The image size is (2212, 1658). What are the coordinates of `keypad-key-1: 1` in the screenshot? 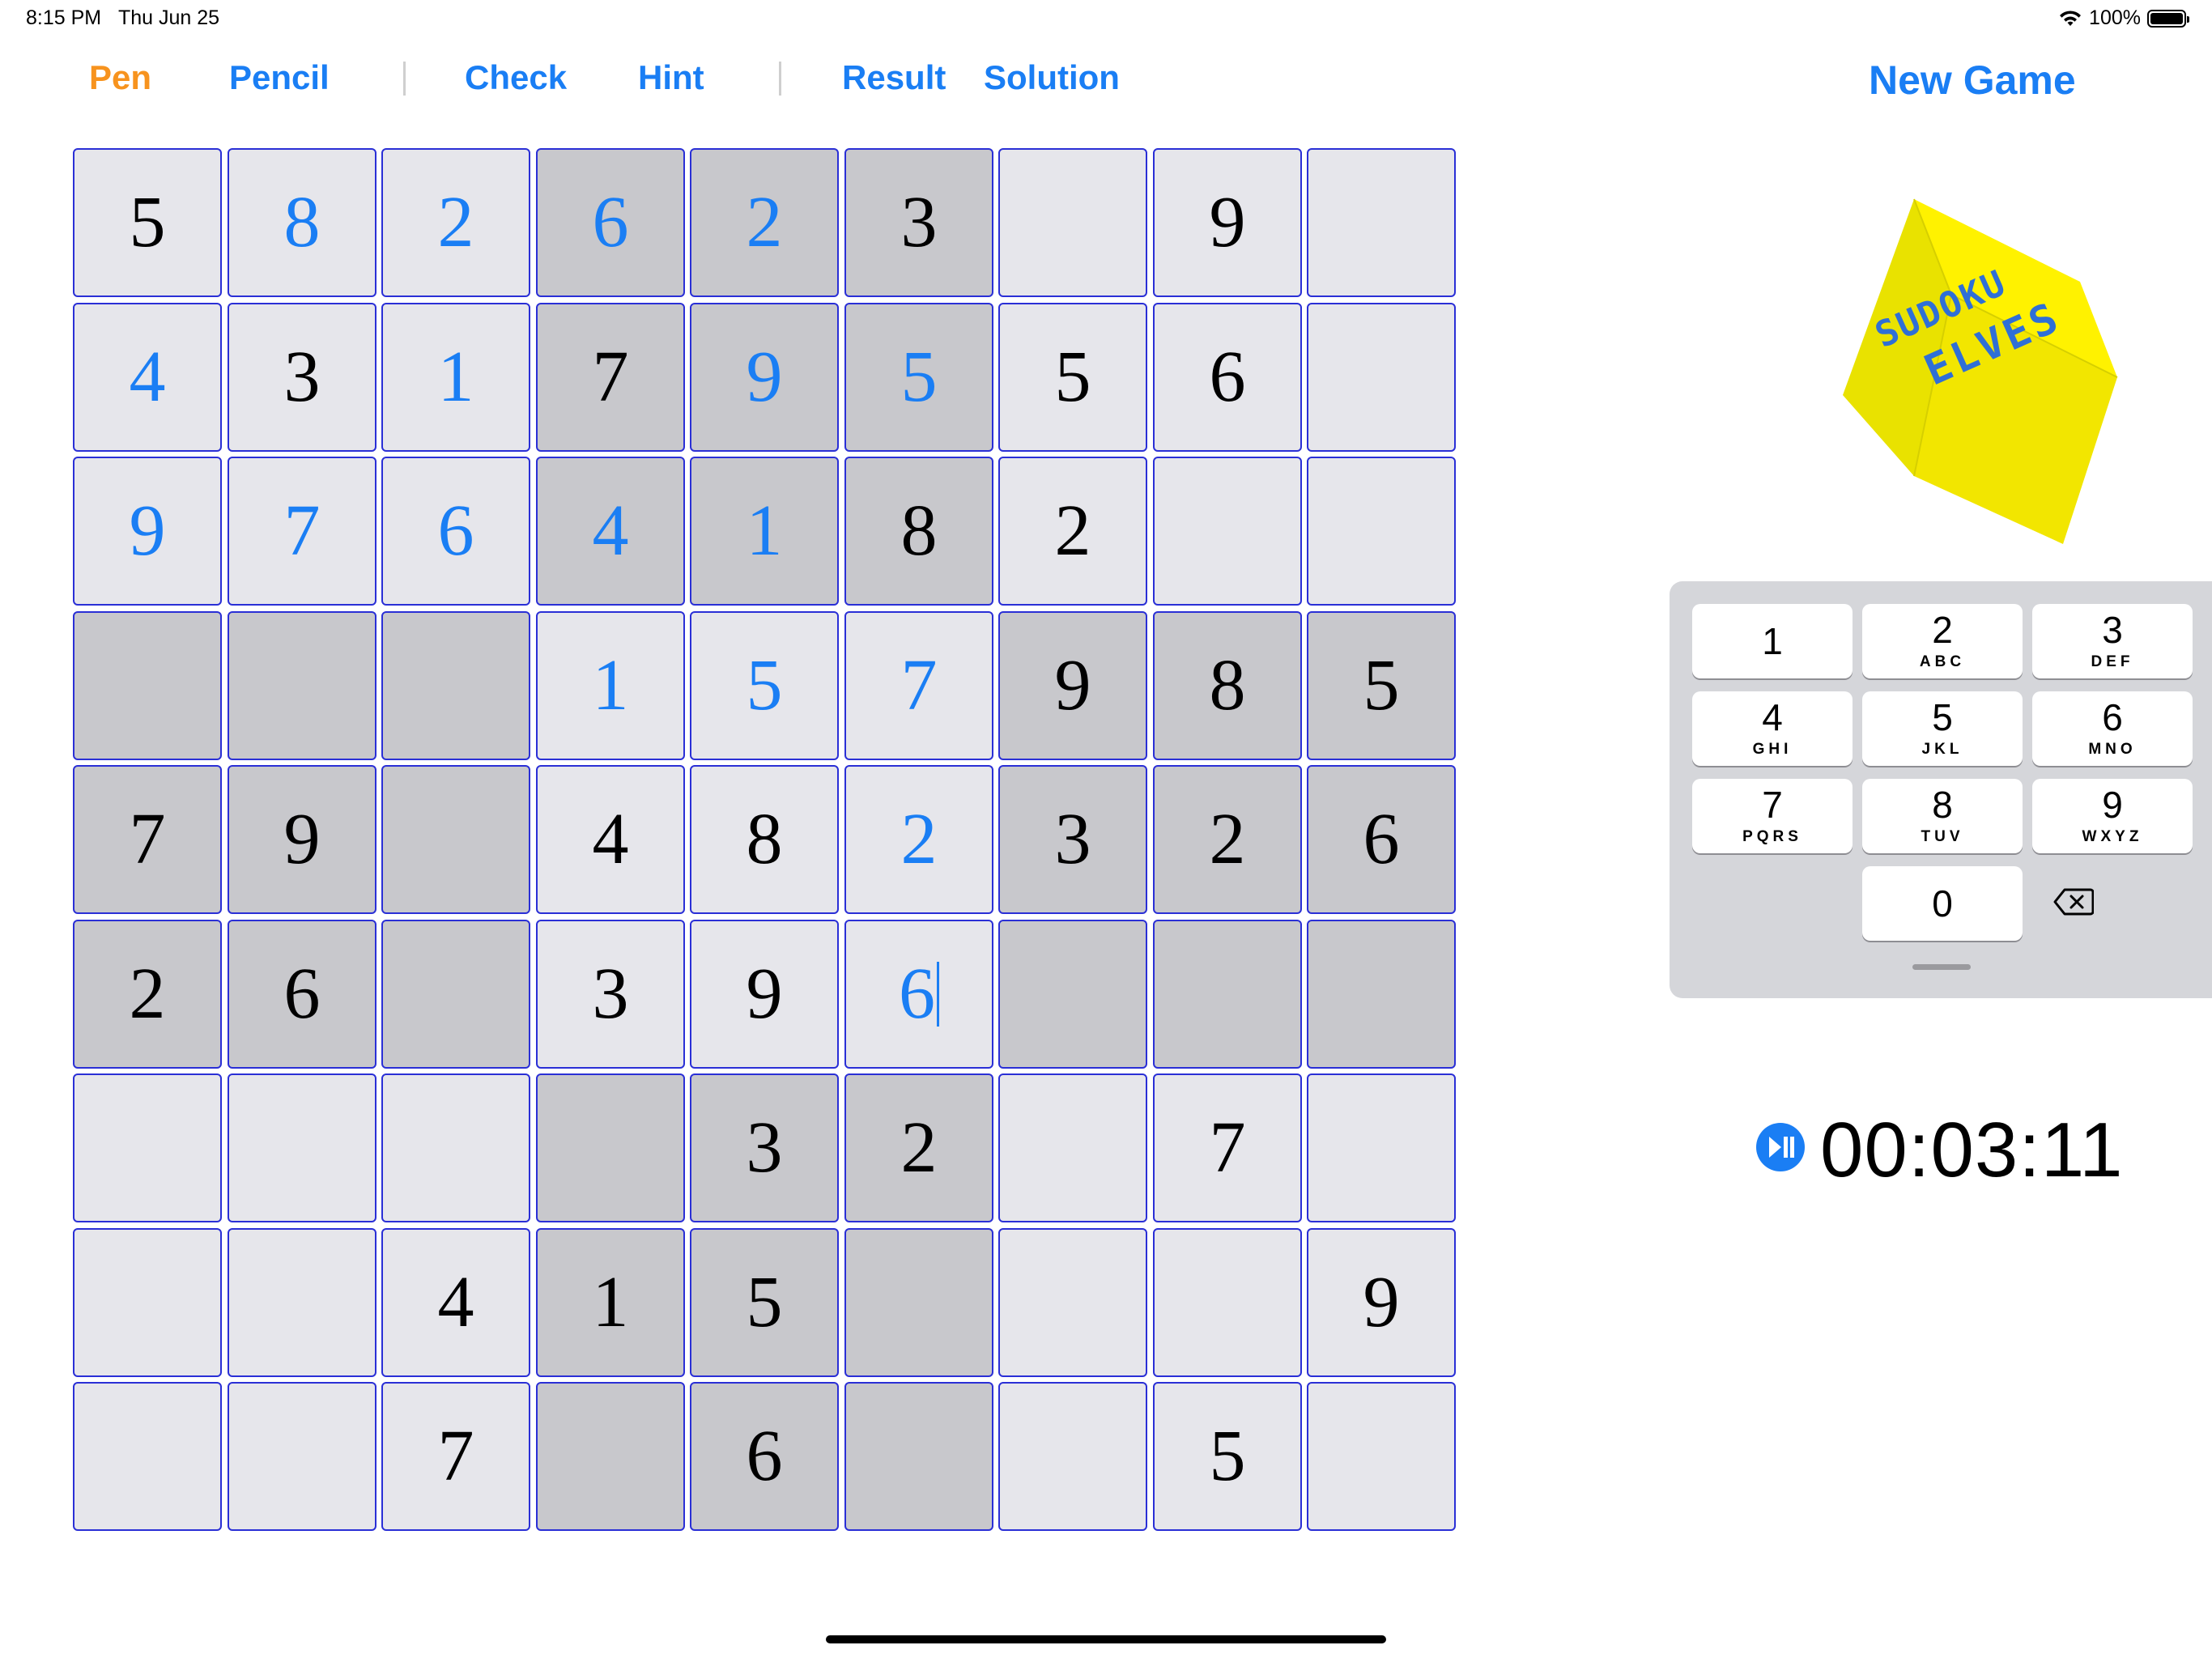 It's located at (1773, 641).